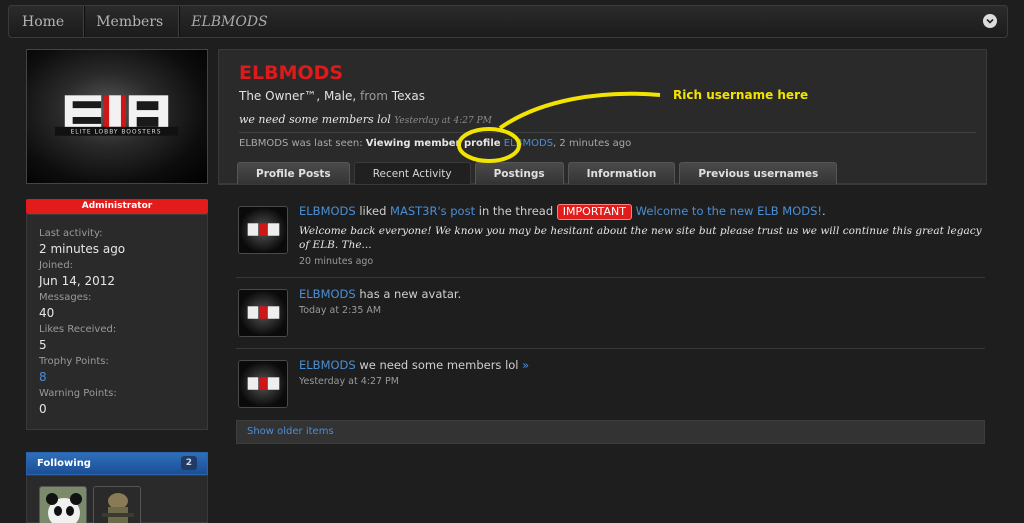 This screenshot has width=1024, height=523. I want to click on user-location: Texas, so click(408, 96).